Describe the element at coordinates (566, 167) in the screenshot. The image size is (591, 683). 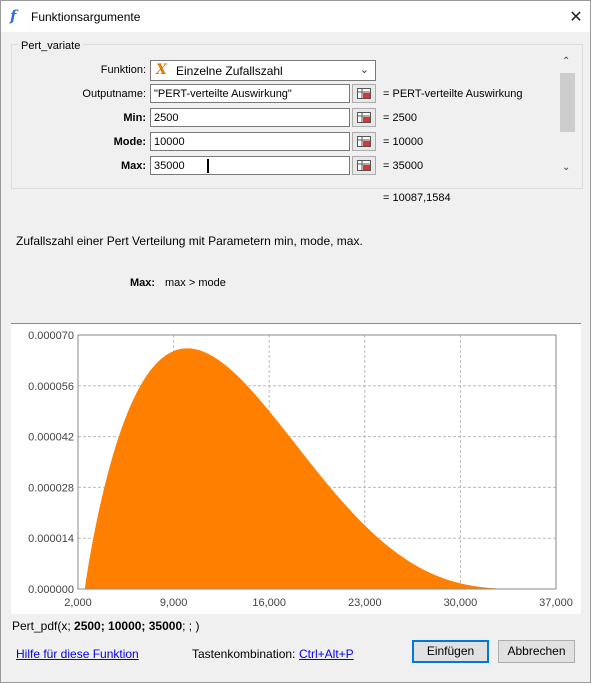
I see `scroll-down-icon: ⌄` at that location.